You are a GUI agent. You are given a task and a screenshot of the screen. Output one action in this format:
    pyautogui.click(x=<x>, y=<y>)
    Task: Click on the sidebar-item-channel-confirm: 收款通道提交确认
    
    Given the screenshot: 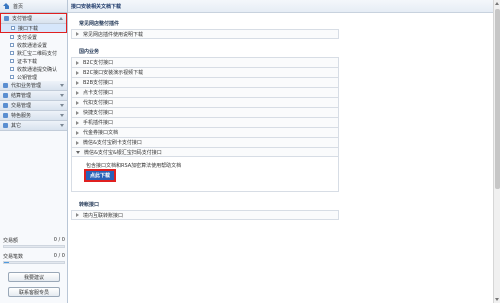 What is the action you would take?
    pyautogui.click(x=33, y=69)
    